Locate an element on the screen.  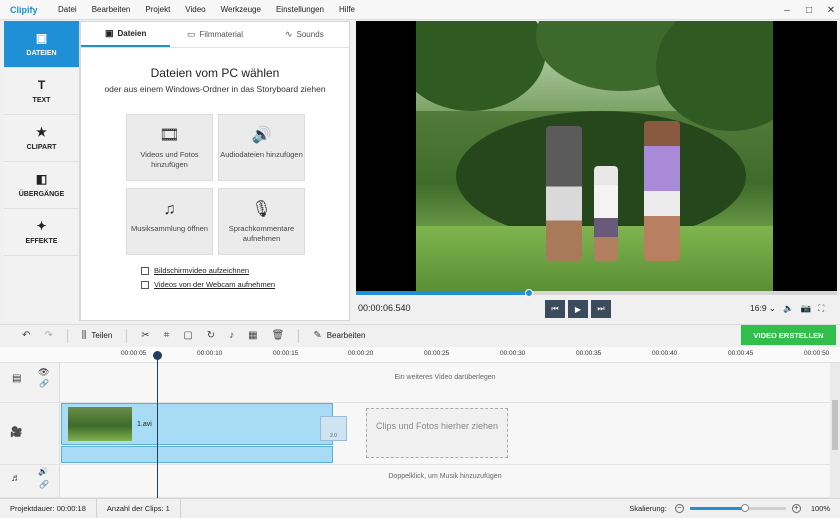
screen-icon is located at coordinates (145, 270).